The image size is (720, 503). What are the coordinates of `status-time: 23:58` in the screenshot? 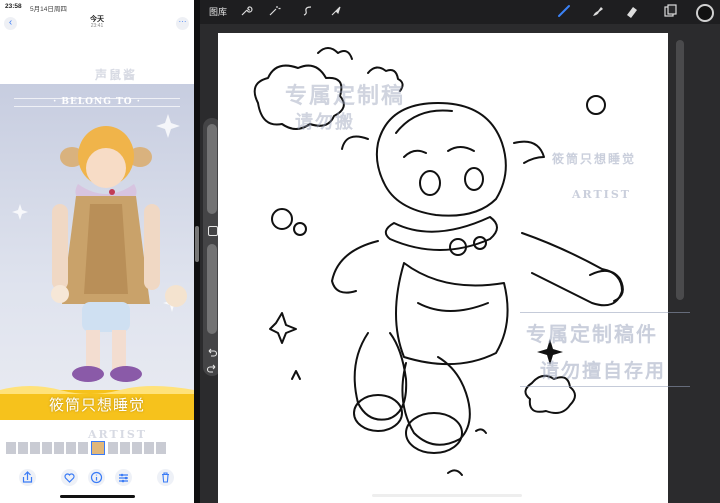 It's located at (13, 6).